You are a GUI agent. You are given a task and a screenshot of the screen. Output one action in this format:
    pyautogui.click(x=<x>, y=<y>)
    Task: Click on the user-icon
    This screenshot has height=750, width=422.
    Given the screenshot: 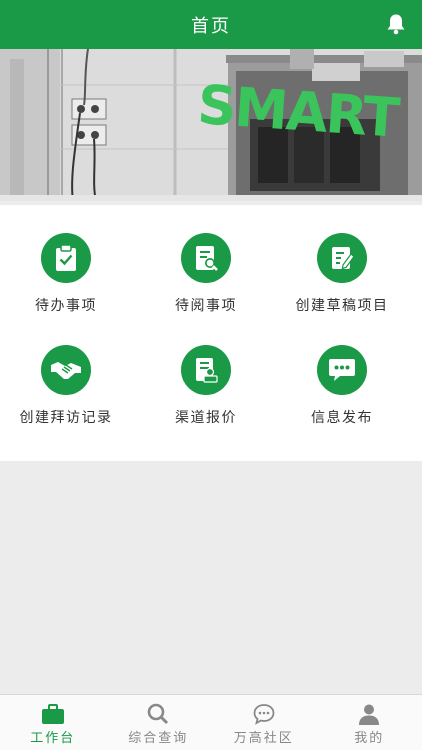 What is the action you would take?
    pyautogui.click(x=369, y=714)
    